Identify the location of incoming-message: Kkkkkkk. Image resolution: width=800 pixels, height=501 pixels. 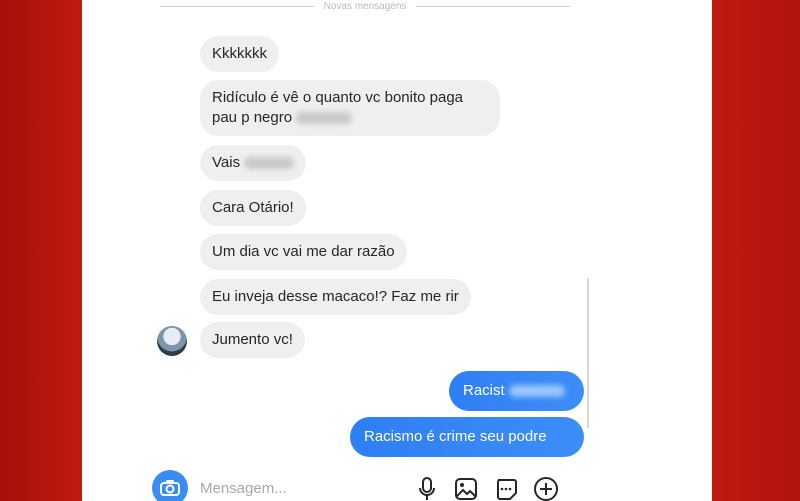
(240, 54).